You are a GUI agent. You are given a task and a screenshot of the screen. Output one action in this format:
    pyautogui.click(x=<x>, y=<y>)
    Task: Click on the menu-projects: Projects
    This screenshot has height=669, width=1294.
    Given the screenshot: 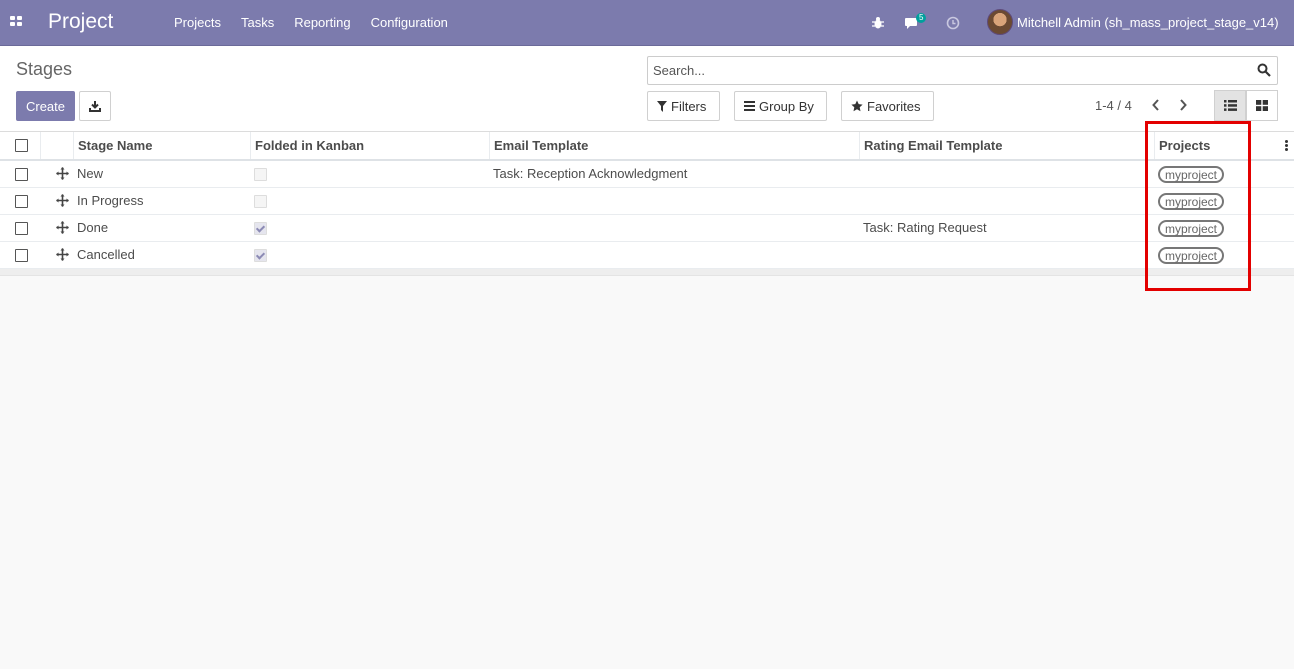 What is the action you would take?
    pyautogui.click(x=197, y=22)
    